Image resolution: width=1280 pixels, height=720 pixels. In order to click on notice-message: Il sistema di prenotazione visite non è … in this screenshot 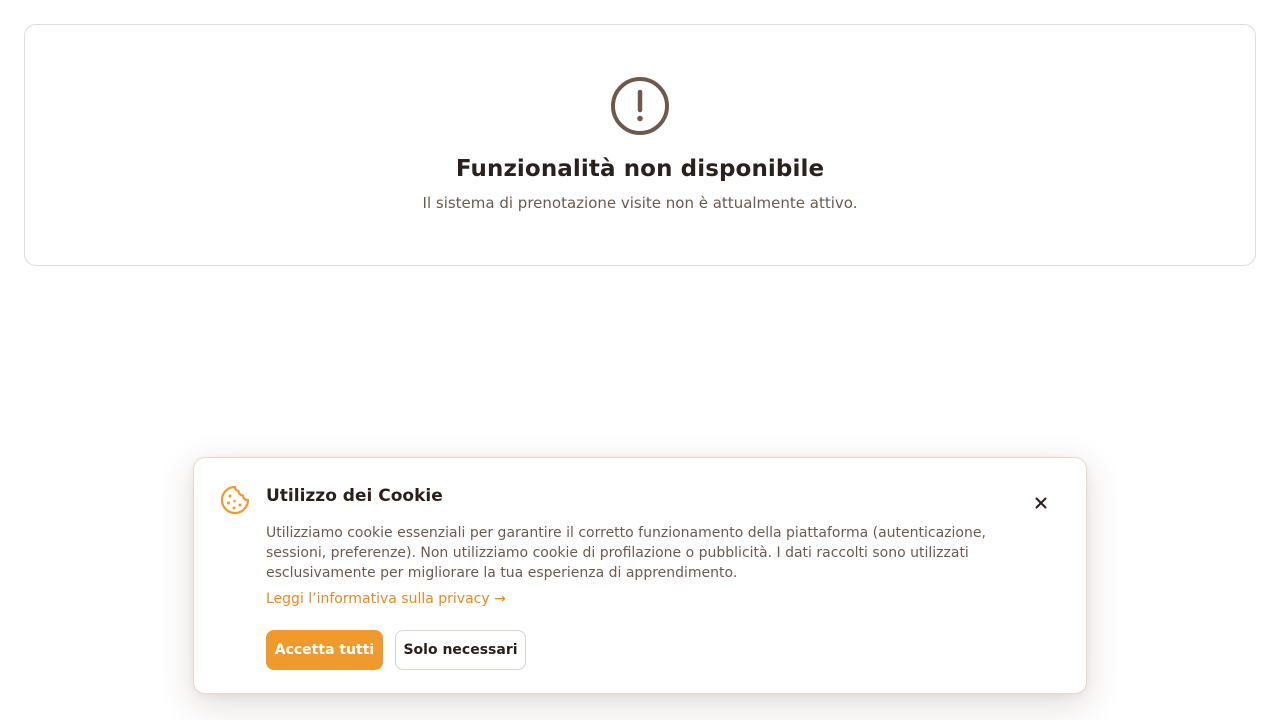, I will do `click(640, 203)`.